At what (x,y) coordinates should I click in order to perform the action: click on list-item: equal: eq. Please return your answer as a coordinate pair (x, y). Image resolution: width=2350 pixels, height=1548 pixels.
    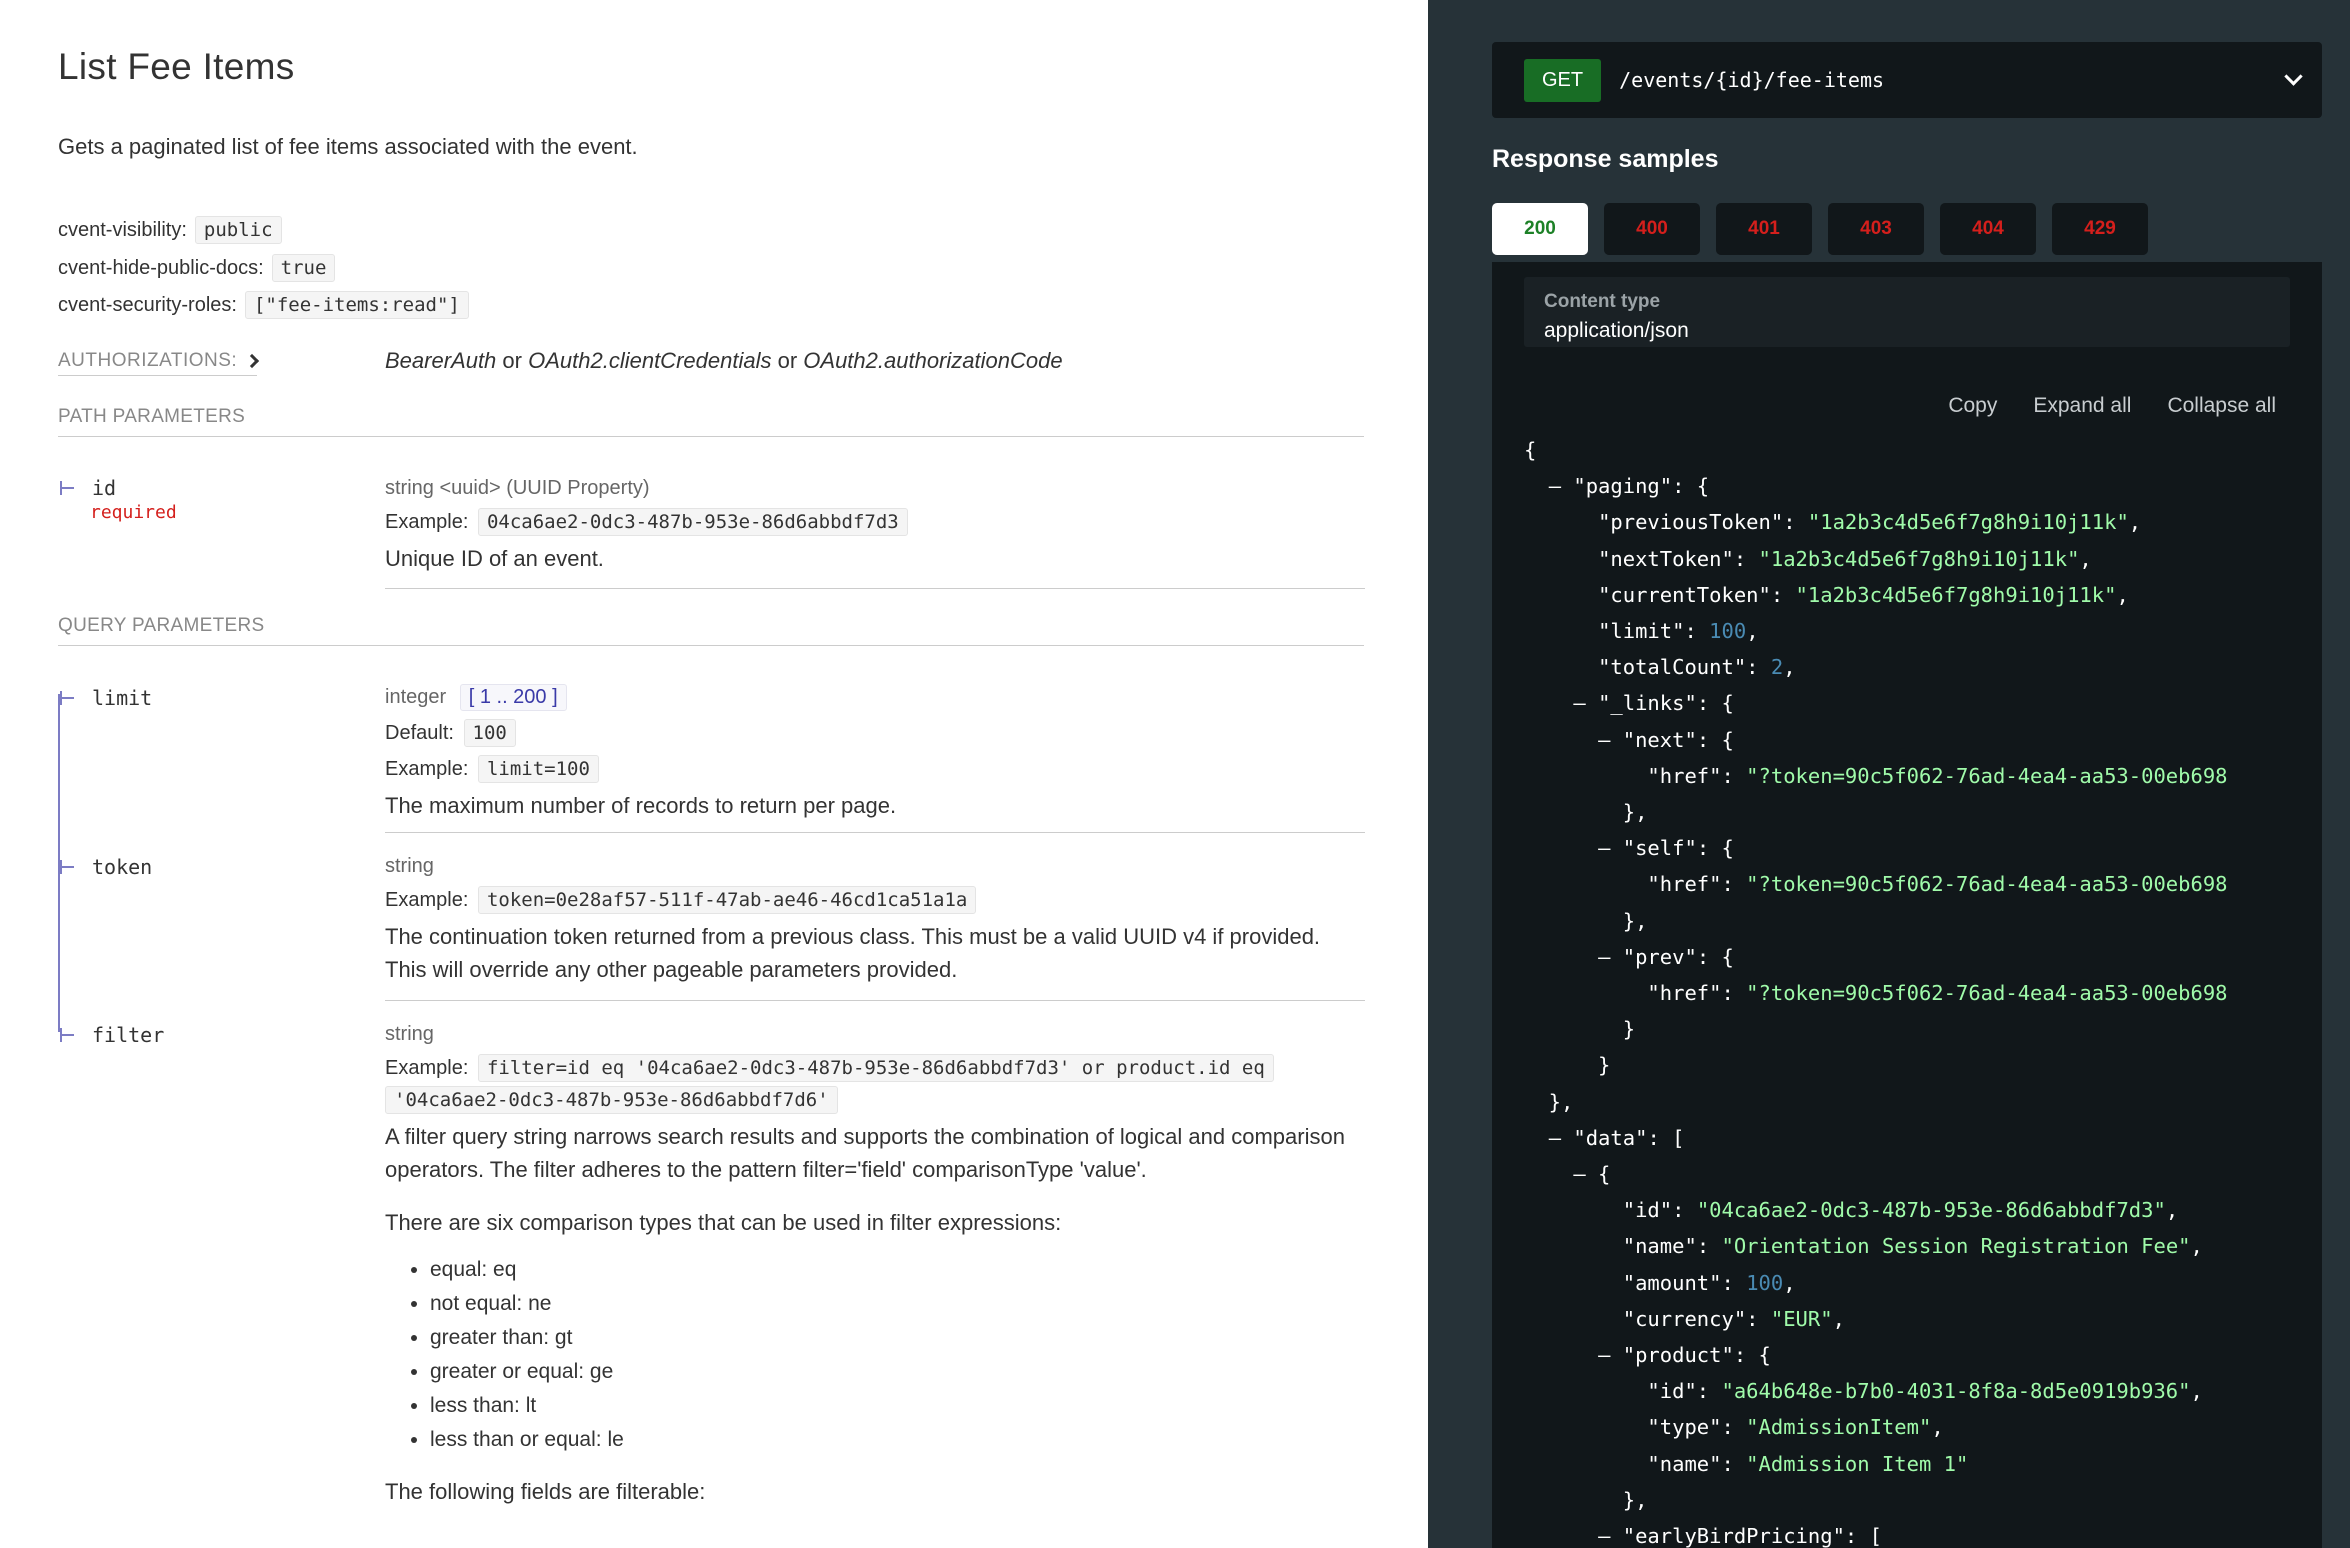
    Looking at the image, I should click on (897, 1270).